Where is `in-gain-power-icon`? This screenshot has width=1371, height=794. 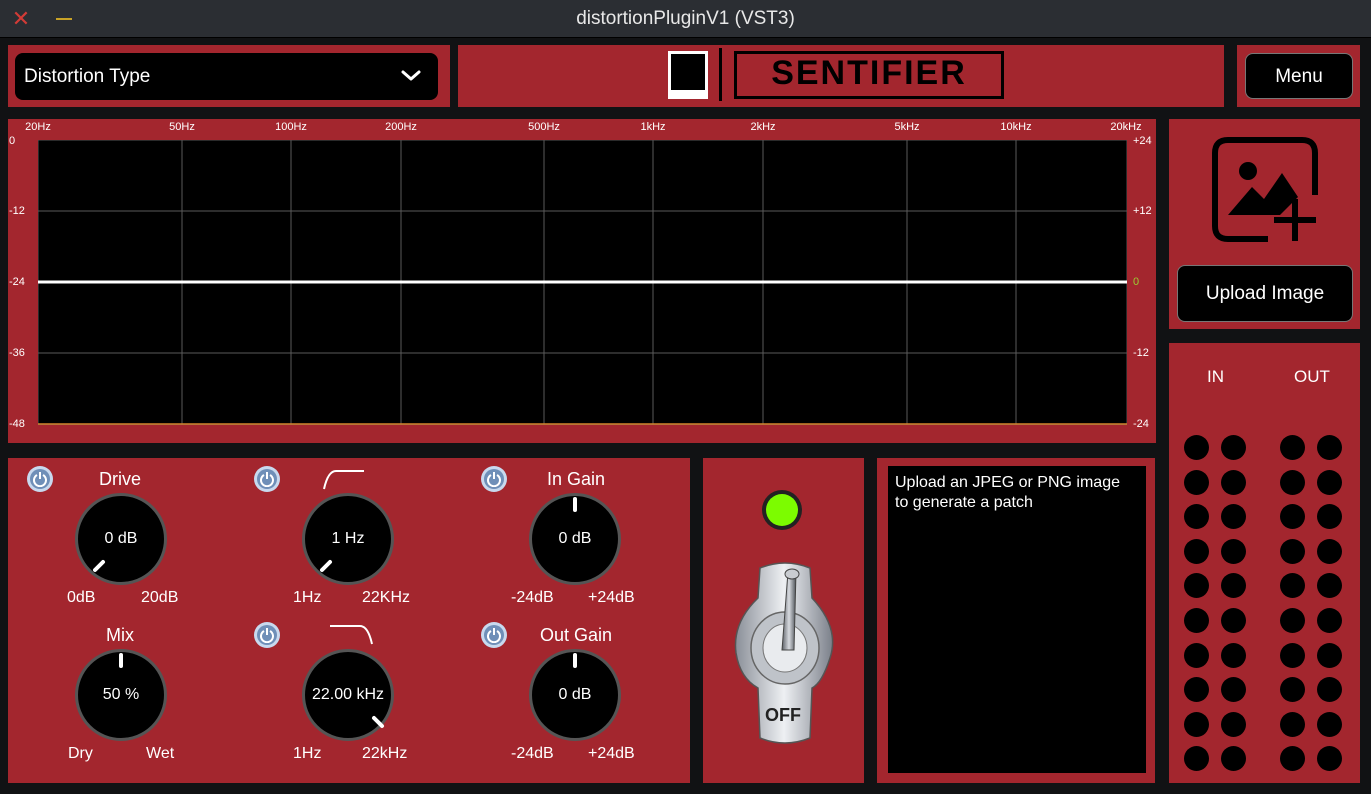 in-gain-power-icon is located at coordinates (494, 479).